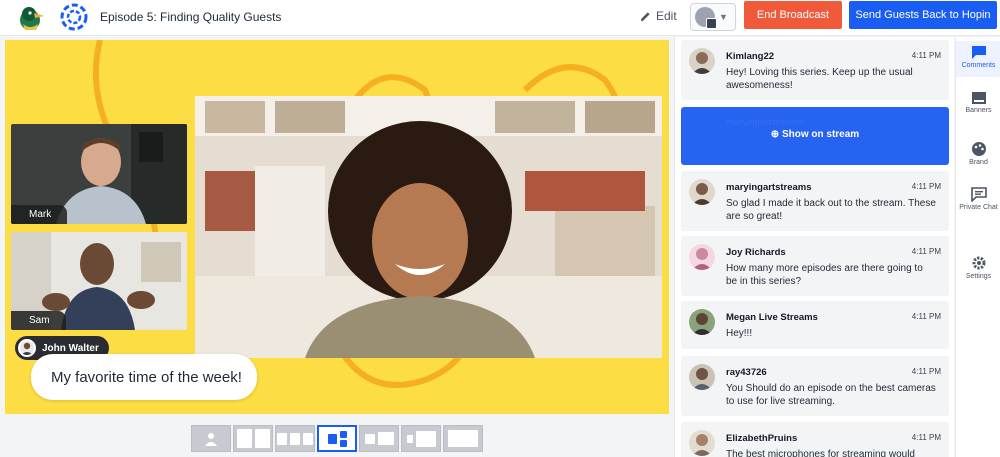 The image size is (1000, 457). I want to click on rail-settings-label: Settings, so click(978, 276).